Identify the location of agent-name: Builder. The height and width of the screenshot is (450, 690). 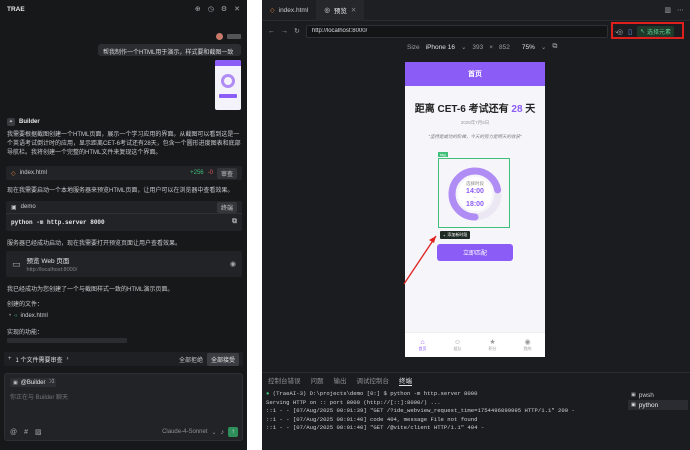
(29, 122).